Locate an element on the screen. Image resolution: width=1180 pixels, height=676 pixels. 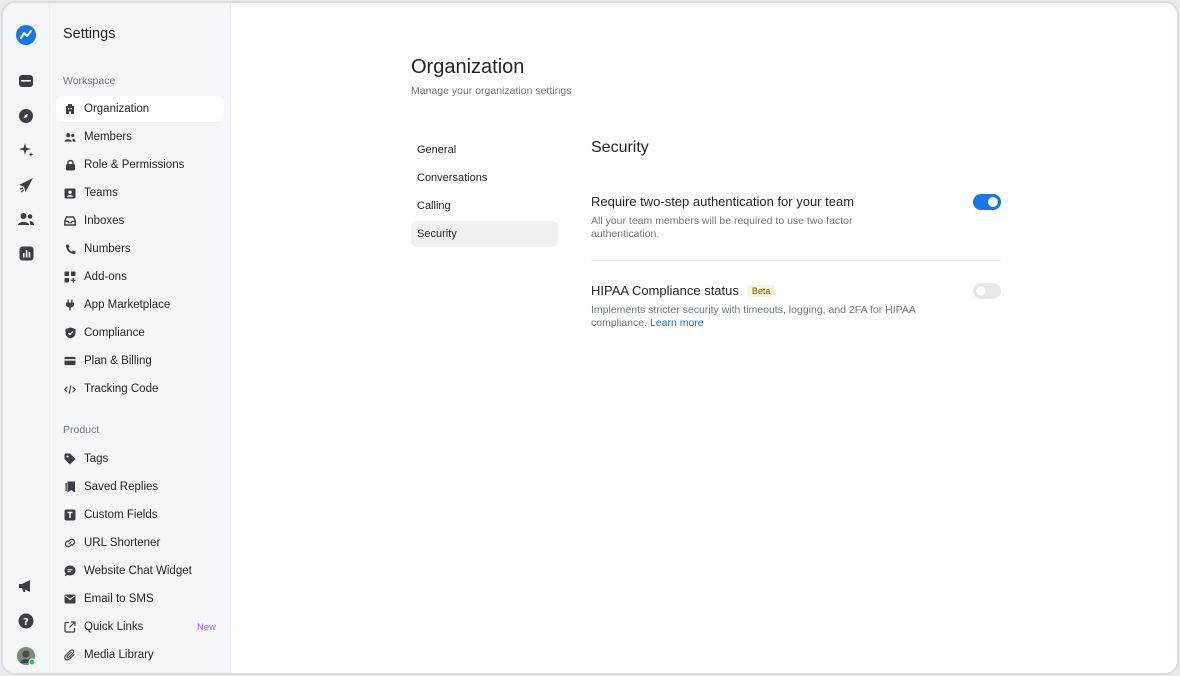
sidebar-item-label: Tags is located at coordinates (96, 459).